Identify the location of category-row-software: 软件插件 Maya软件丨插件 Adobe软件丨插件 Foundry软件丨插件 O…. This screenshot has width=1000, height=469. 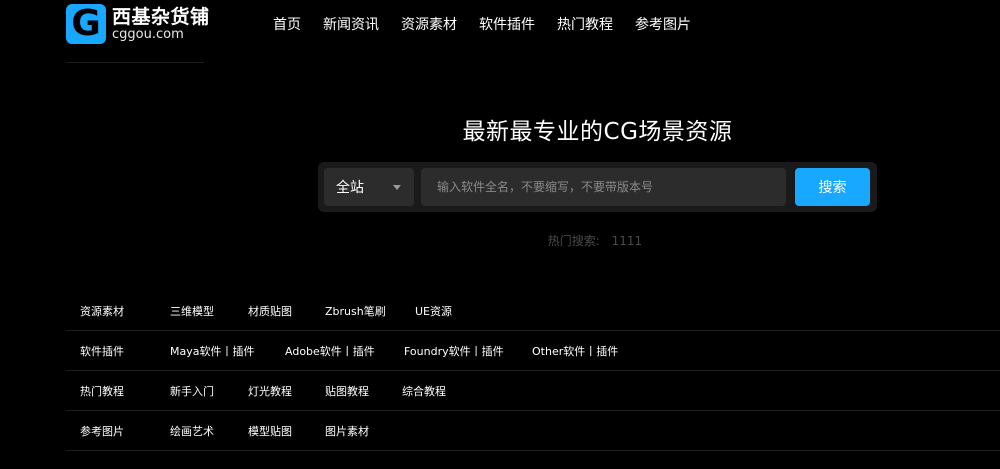
(533, 351).